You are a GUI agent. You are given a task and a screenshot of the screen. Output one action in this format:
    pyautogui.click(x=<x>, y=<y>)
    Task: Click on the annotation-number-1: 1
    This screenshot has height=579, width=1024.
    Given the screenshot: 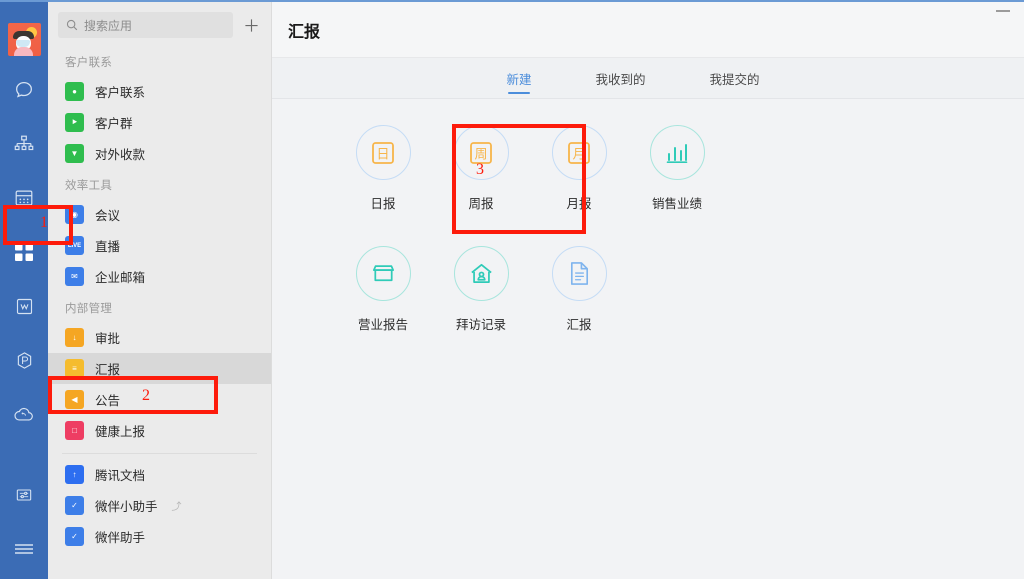 What is the action you would take?
    pyautogui.click(x=44, y=222)
    